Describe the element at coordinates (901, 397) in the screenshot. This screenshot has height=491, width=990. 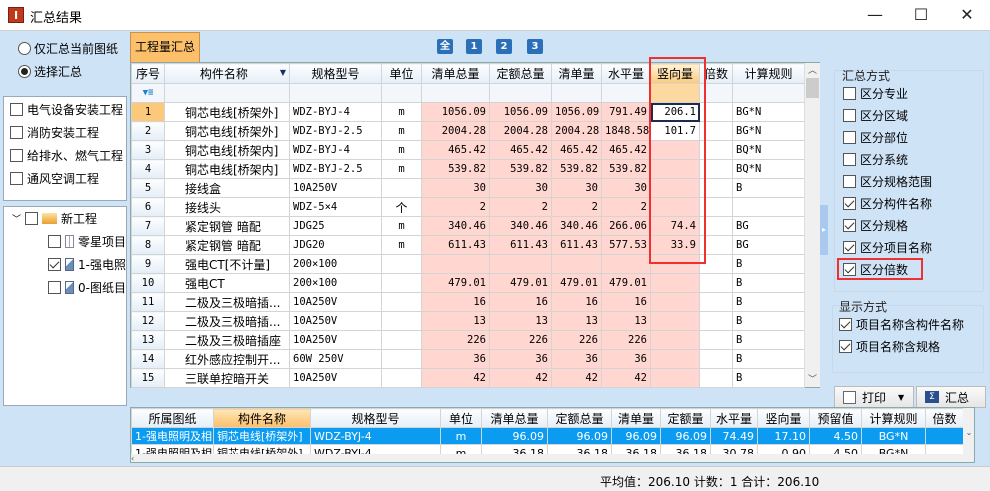
I see `dropdown-arrow-icon: ▼` at that location.